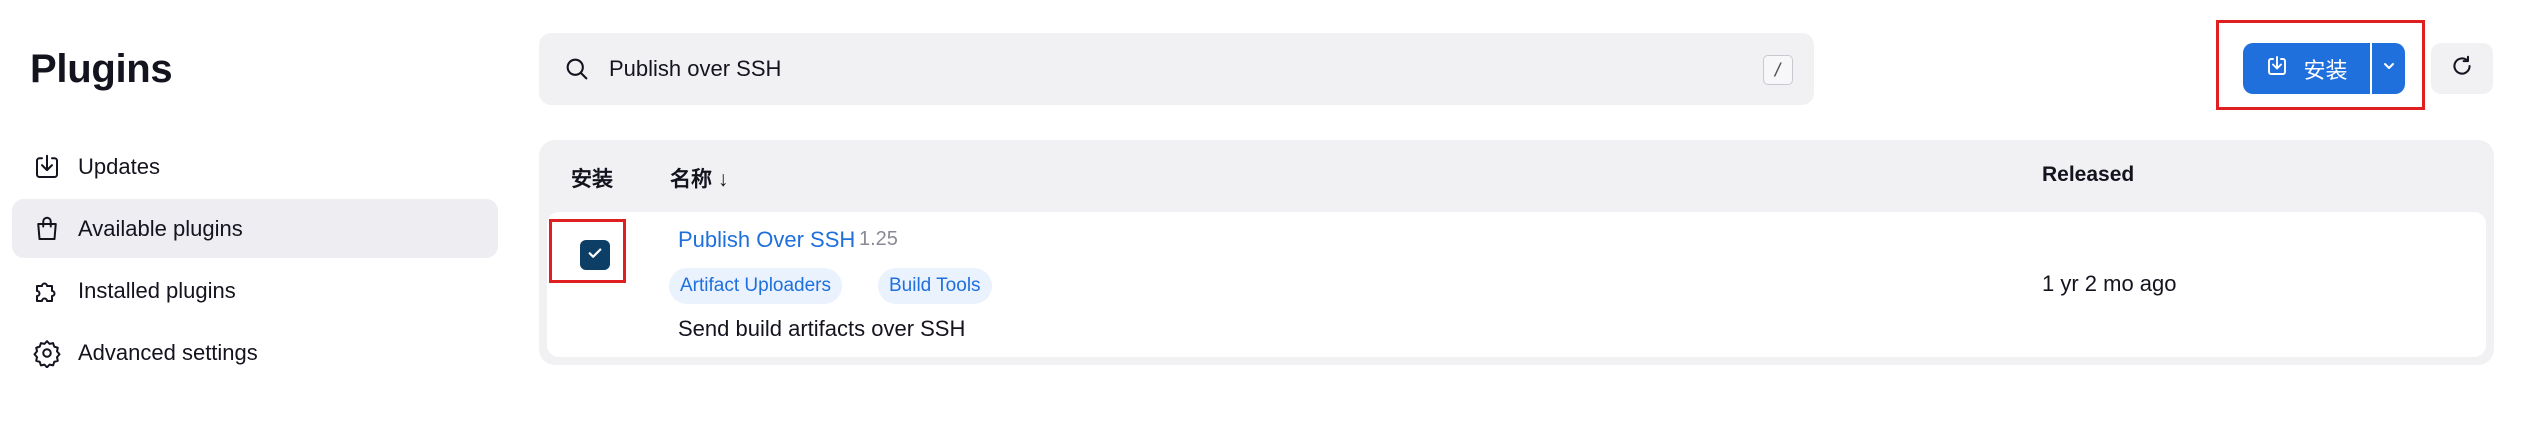  Describe the element at coordinates (2325, 70) in the screenshot. I see `install-button-label: 安装` at that location.